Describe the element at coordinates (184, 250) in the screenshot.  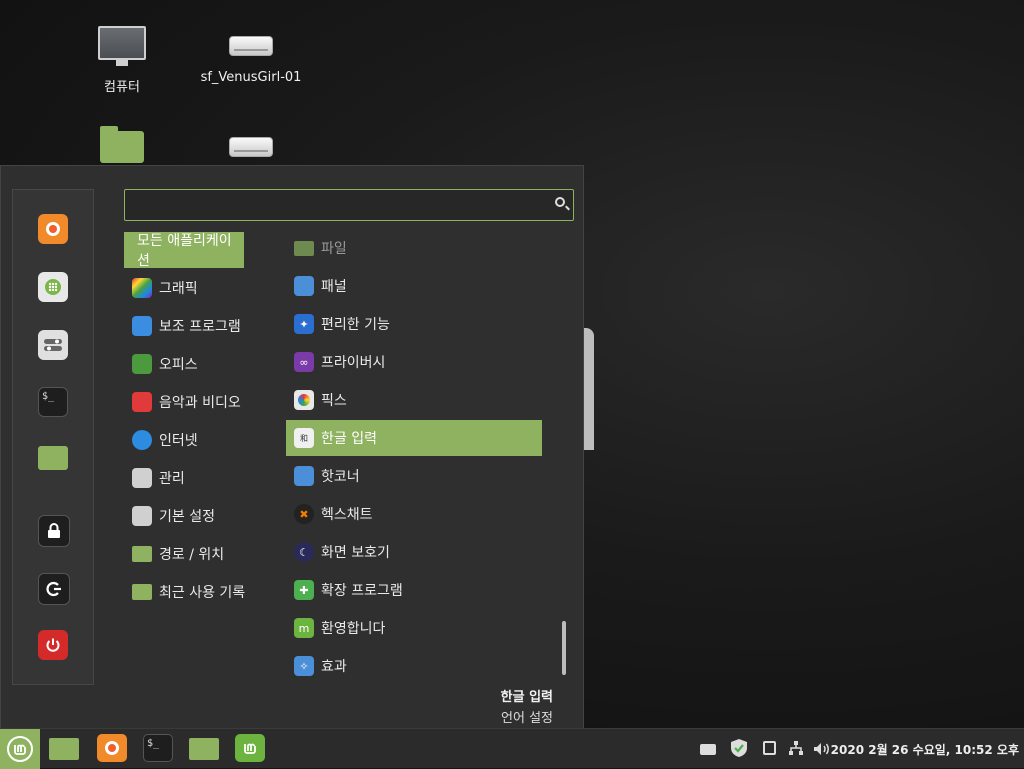
I see `category-all-applications: 모든 애플리케이션` at that location.